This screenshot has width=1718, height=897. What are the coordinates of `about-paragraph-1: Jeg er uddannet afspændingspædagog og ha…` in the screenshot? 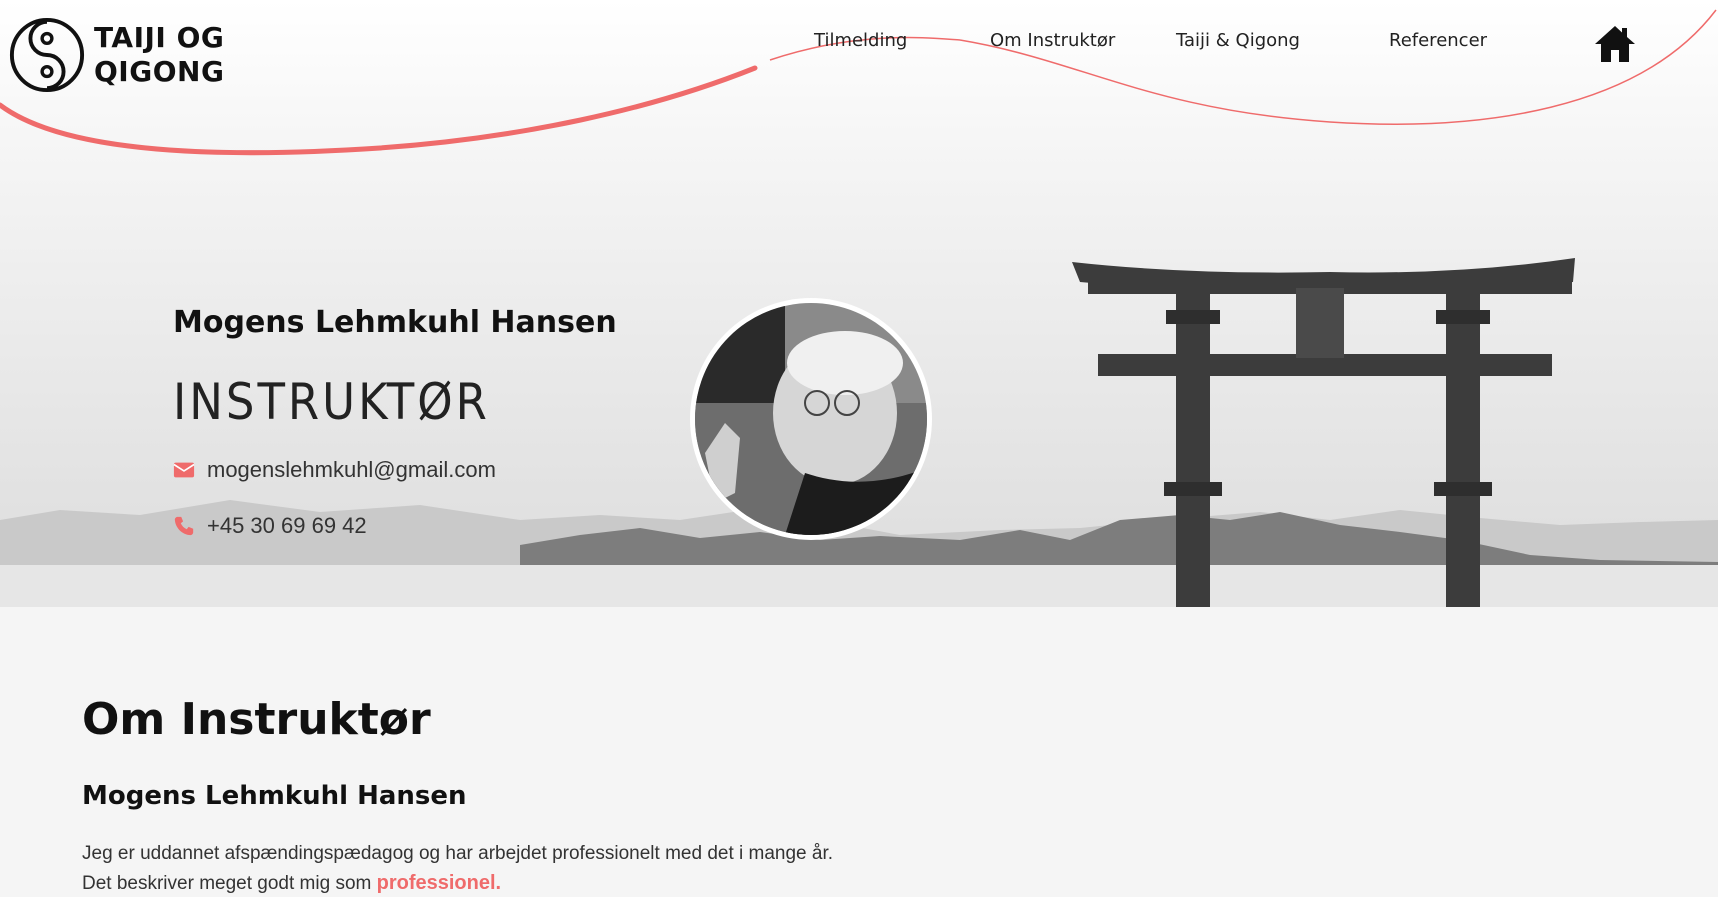 It's located at (458, 853).